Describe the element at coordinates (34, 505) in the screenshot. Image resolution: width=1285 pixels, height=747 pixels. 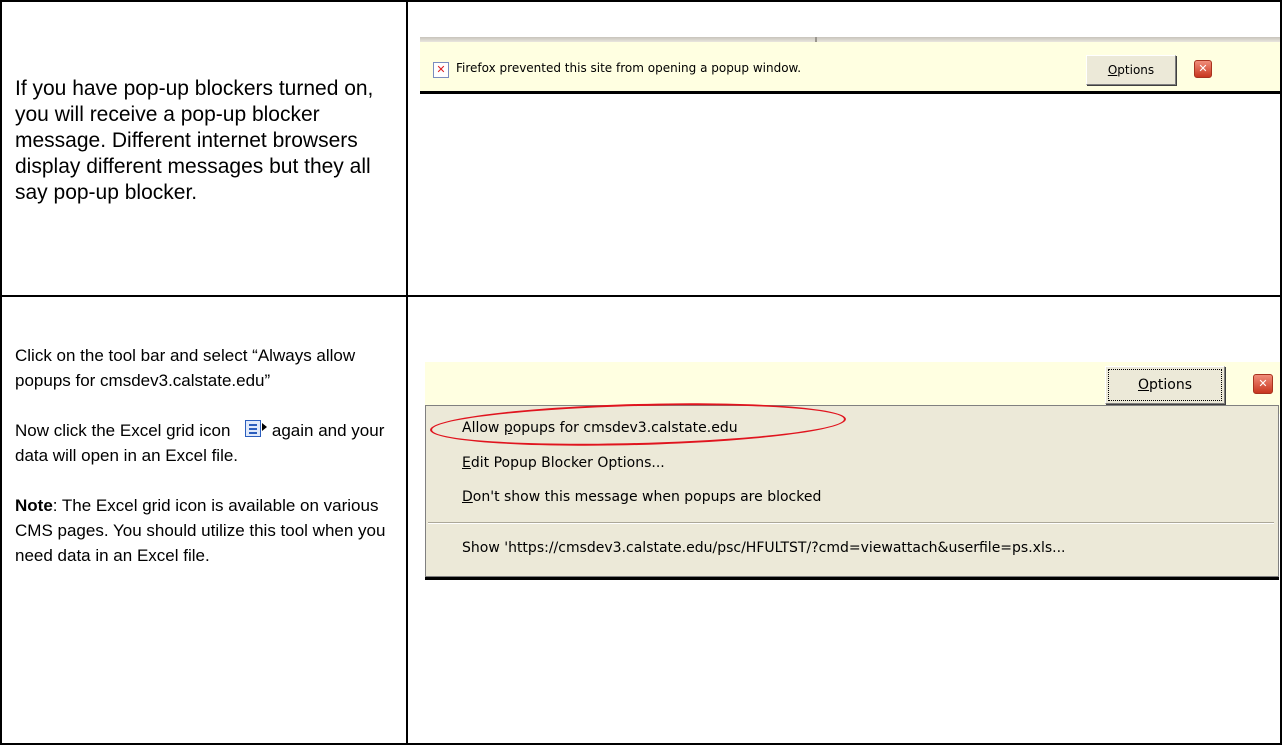
I see `note-label: Note` at that location.